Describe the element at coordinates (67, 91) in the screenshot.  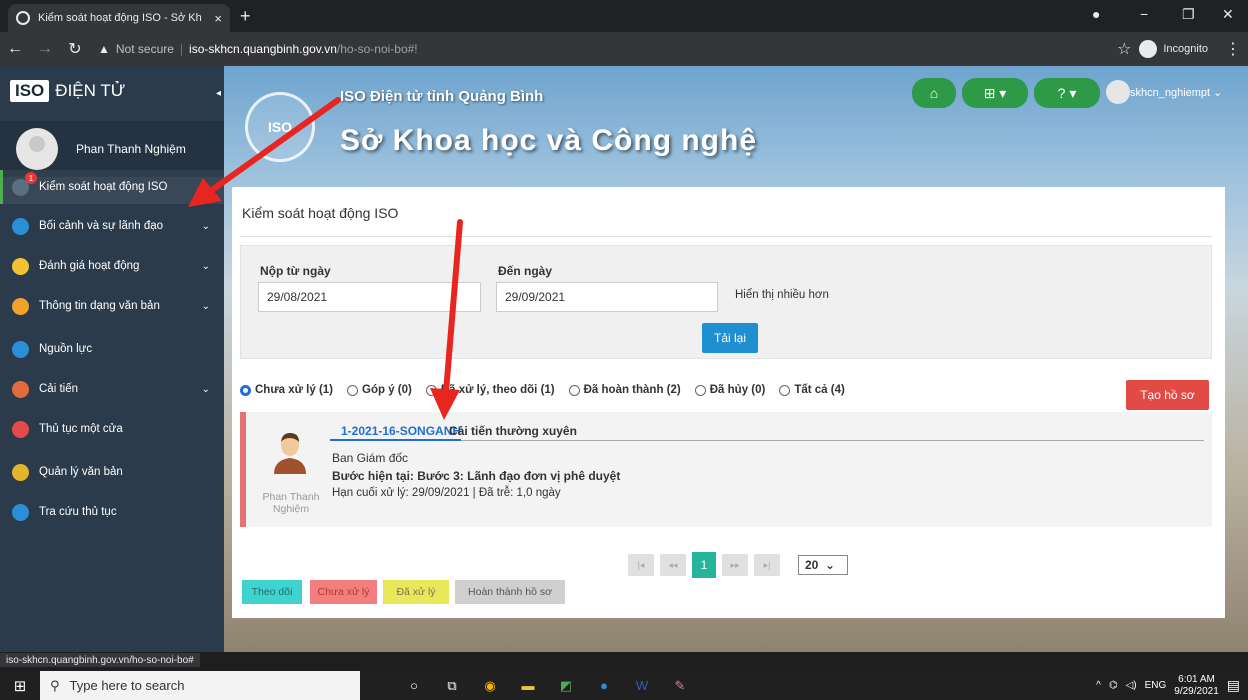
I see `site-logo: ISO ĐIỆN TỬ` at that location.